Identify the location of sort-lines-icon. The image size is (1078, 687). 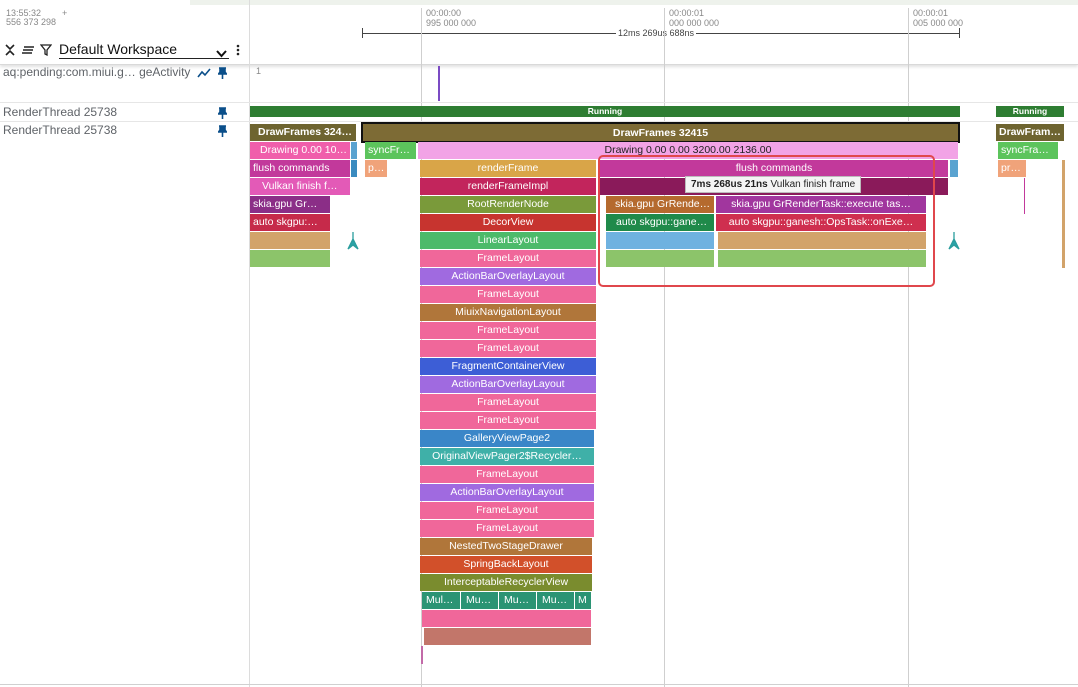
(28, 49).